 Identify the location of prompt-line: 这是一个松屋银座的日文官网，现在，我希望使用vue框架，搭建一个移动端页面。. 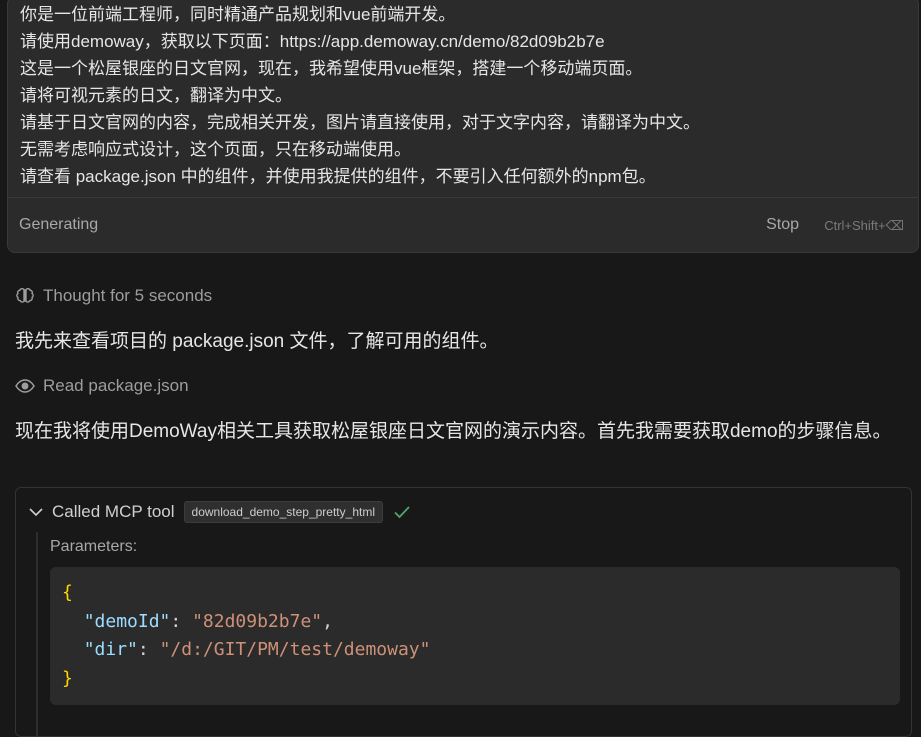
(331, 68).